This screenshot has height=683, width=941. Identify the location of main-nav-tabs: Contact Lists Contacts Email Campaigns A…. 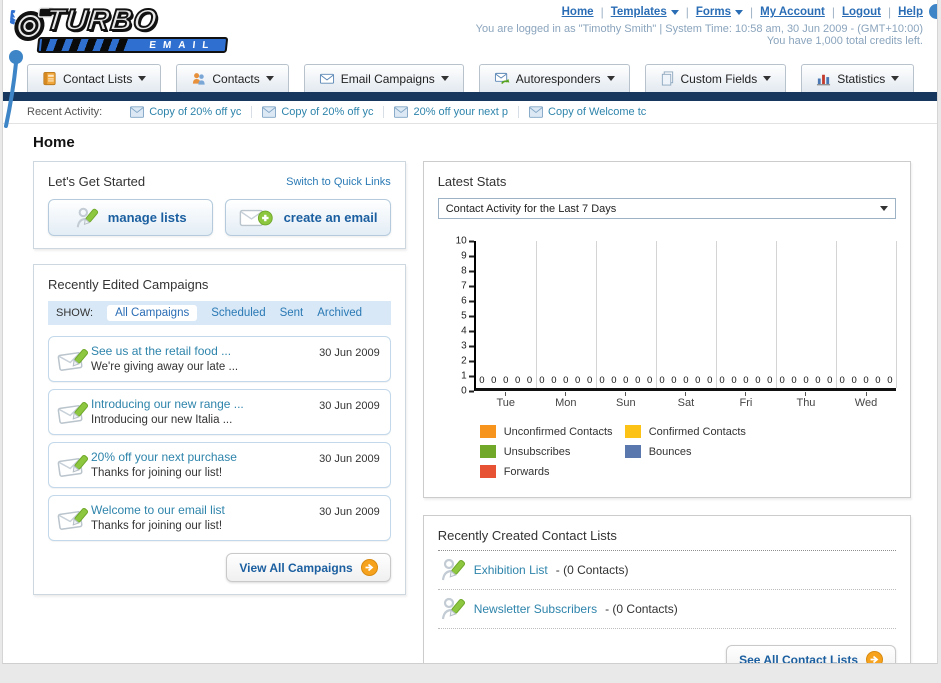
(470, 77).